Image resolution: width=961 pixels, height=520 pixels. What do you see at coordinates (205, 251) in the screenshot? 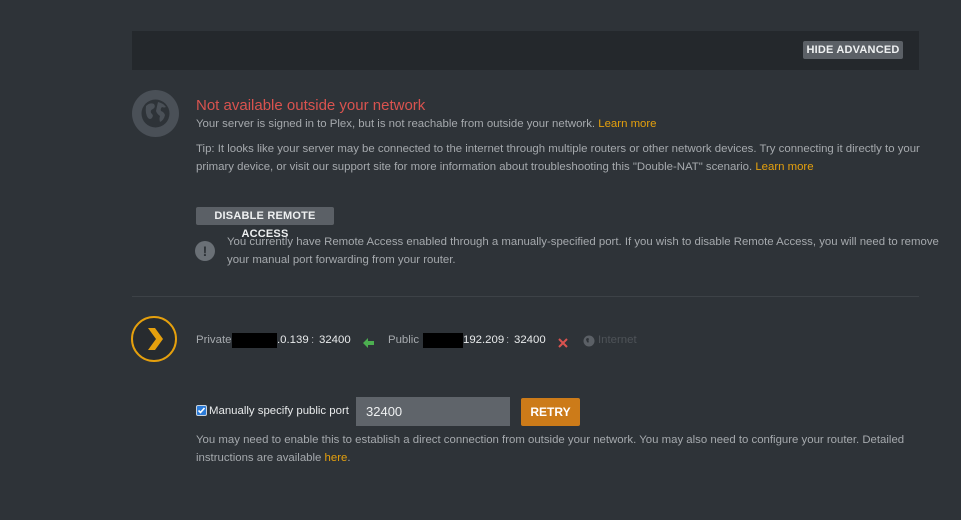
I see `warning-icon: !` at bounding box center [205, 251].